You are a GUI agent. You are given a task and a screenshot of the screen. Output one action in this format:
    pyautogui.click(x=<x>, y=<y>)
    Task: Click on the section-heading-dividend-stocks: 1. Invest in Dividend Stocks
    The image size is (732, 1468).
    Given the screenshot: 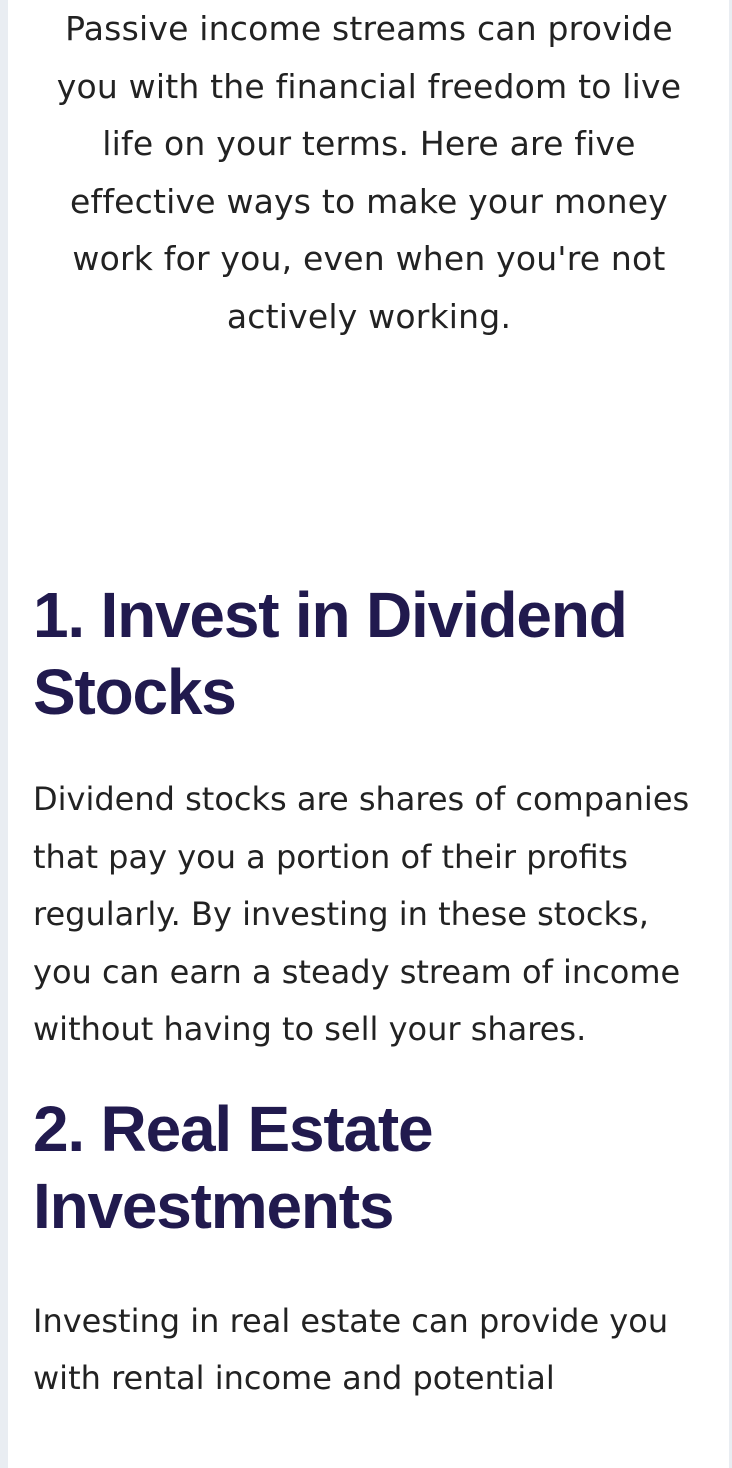 What is the action you would take?
    pyautogui.click(x=330, y=653)
    